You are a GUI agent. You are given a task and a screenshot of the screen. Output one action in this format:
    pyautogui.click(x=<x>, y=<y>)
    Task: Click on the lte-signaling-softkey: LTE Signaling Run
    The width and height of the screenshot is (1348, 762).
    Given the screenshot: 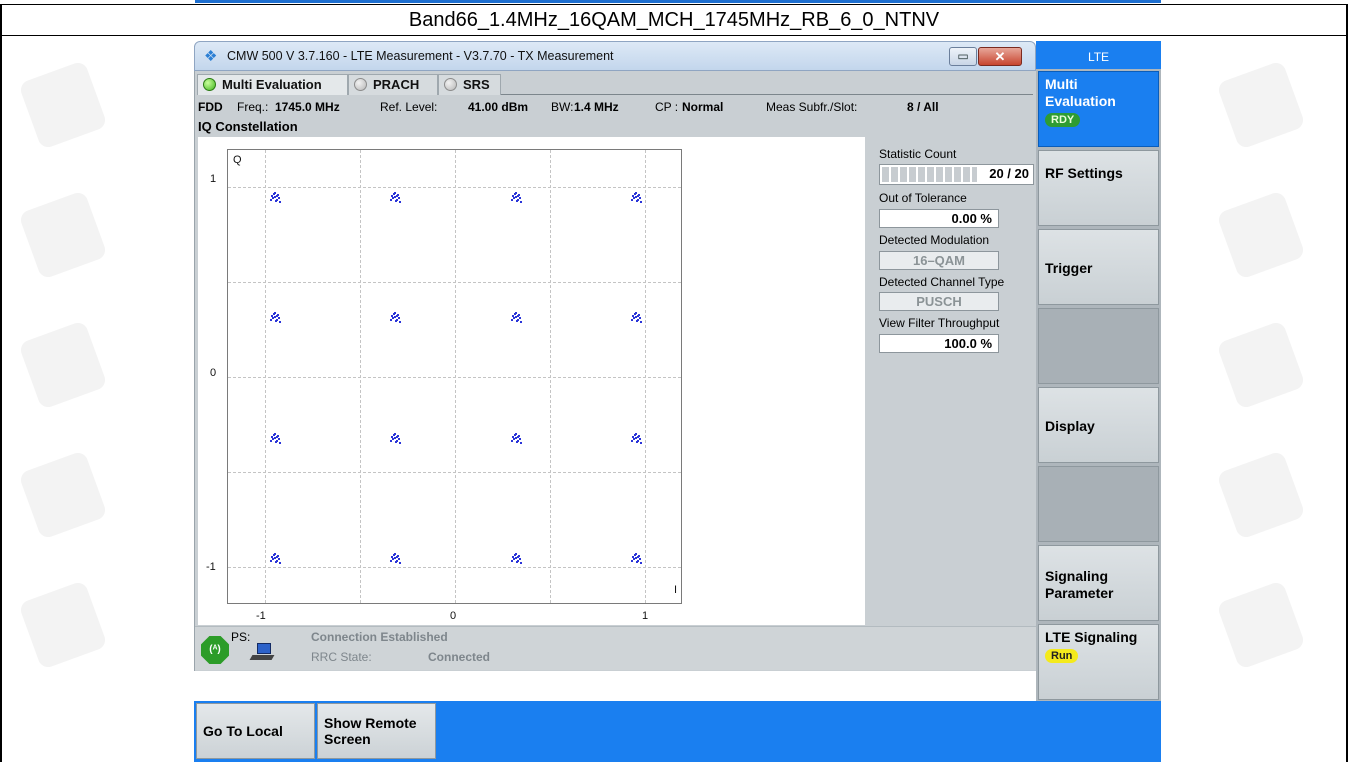 What is the action you would take?
    pyautogui.click(x=1098, y=662)
    